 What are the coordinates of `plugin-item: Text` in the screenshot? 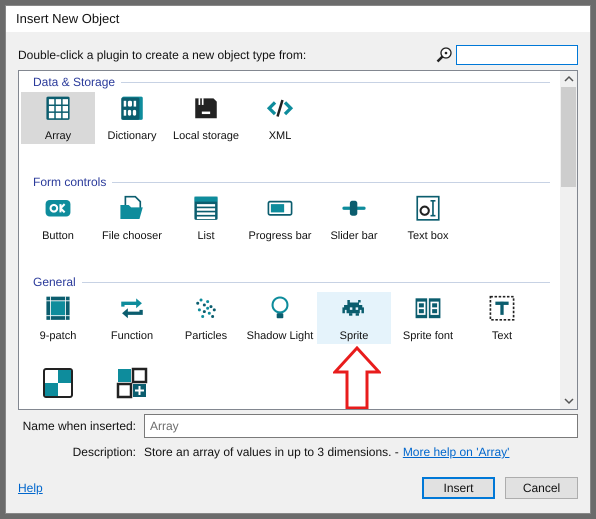 It's located at (502, 318).